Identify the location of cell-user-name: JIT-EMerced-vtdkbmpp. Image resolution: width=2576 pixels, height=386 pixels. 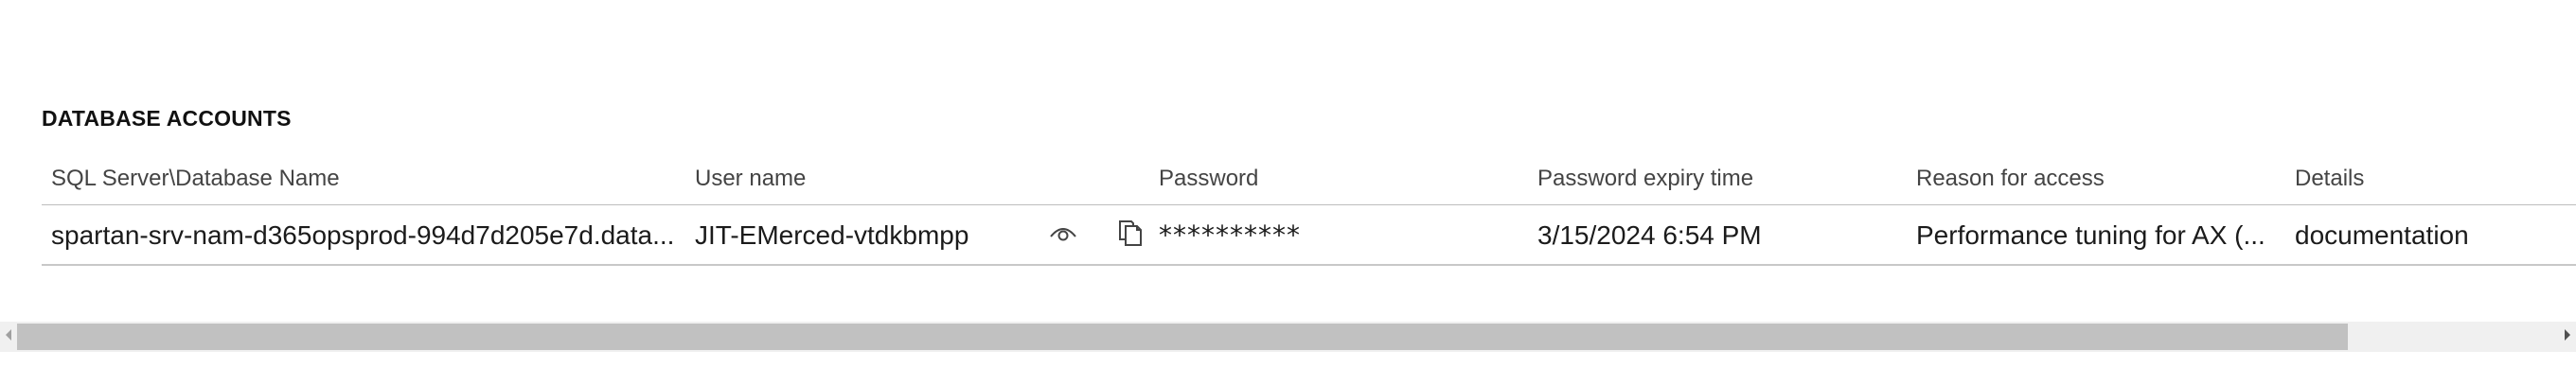
(832, 234).